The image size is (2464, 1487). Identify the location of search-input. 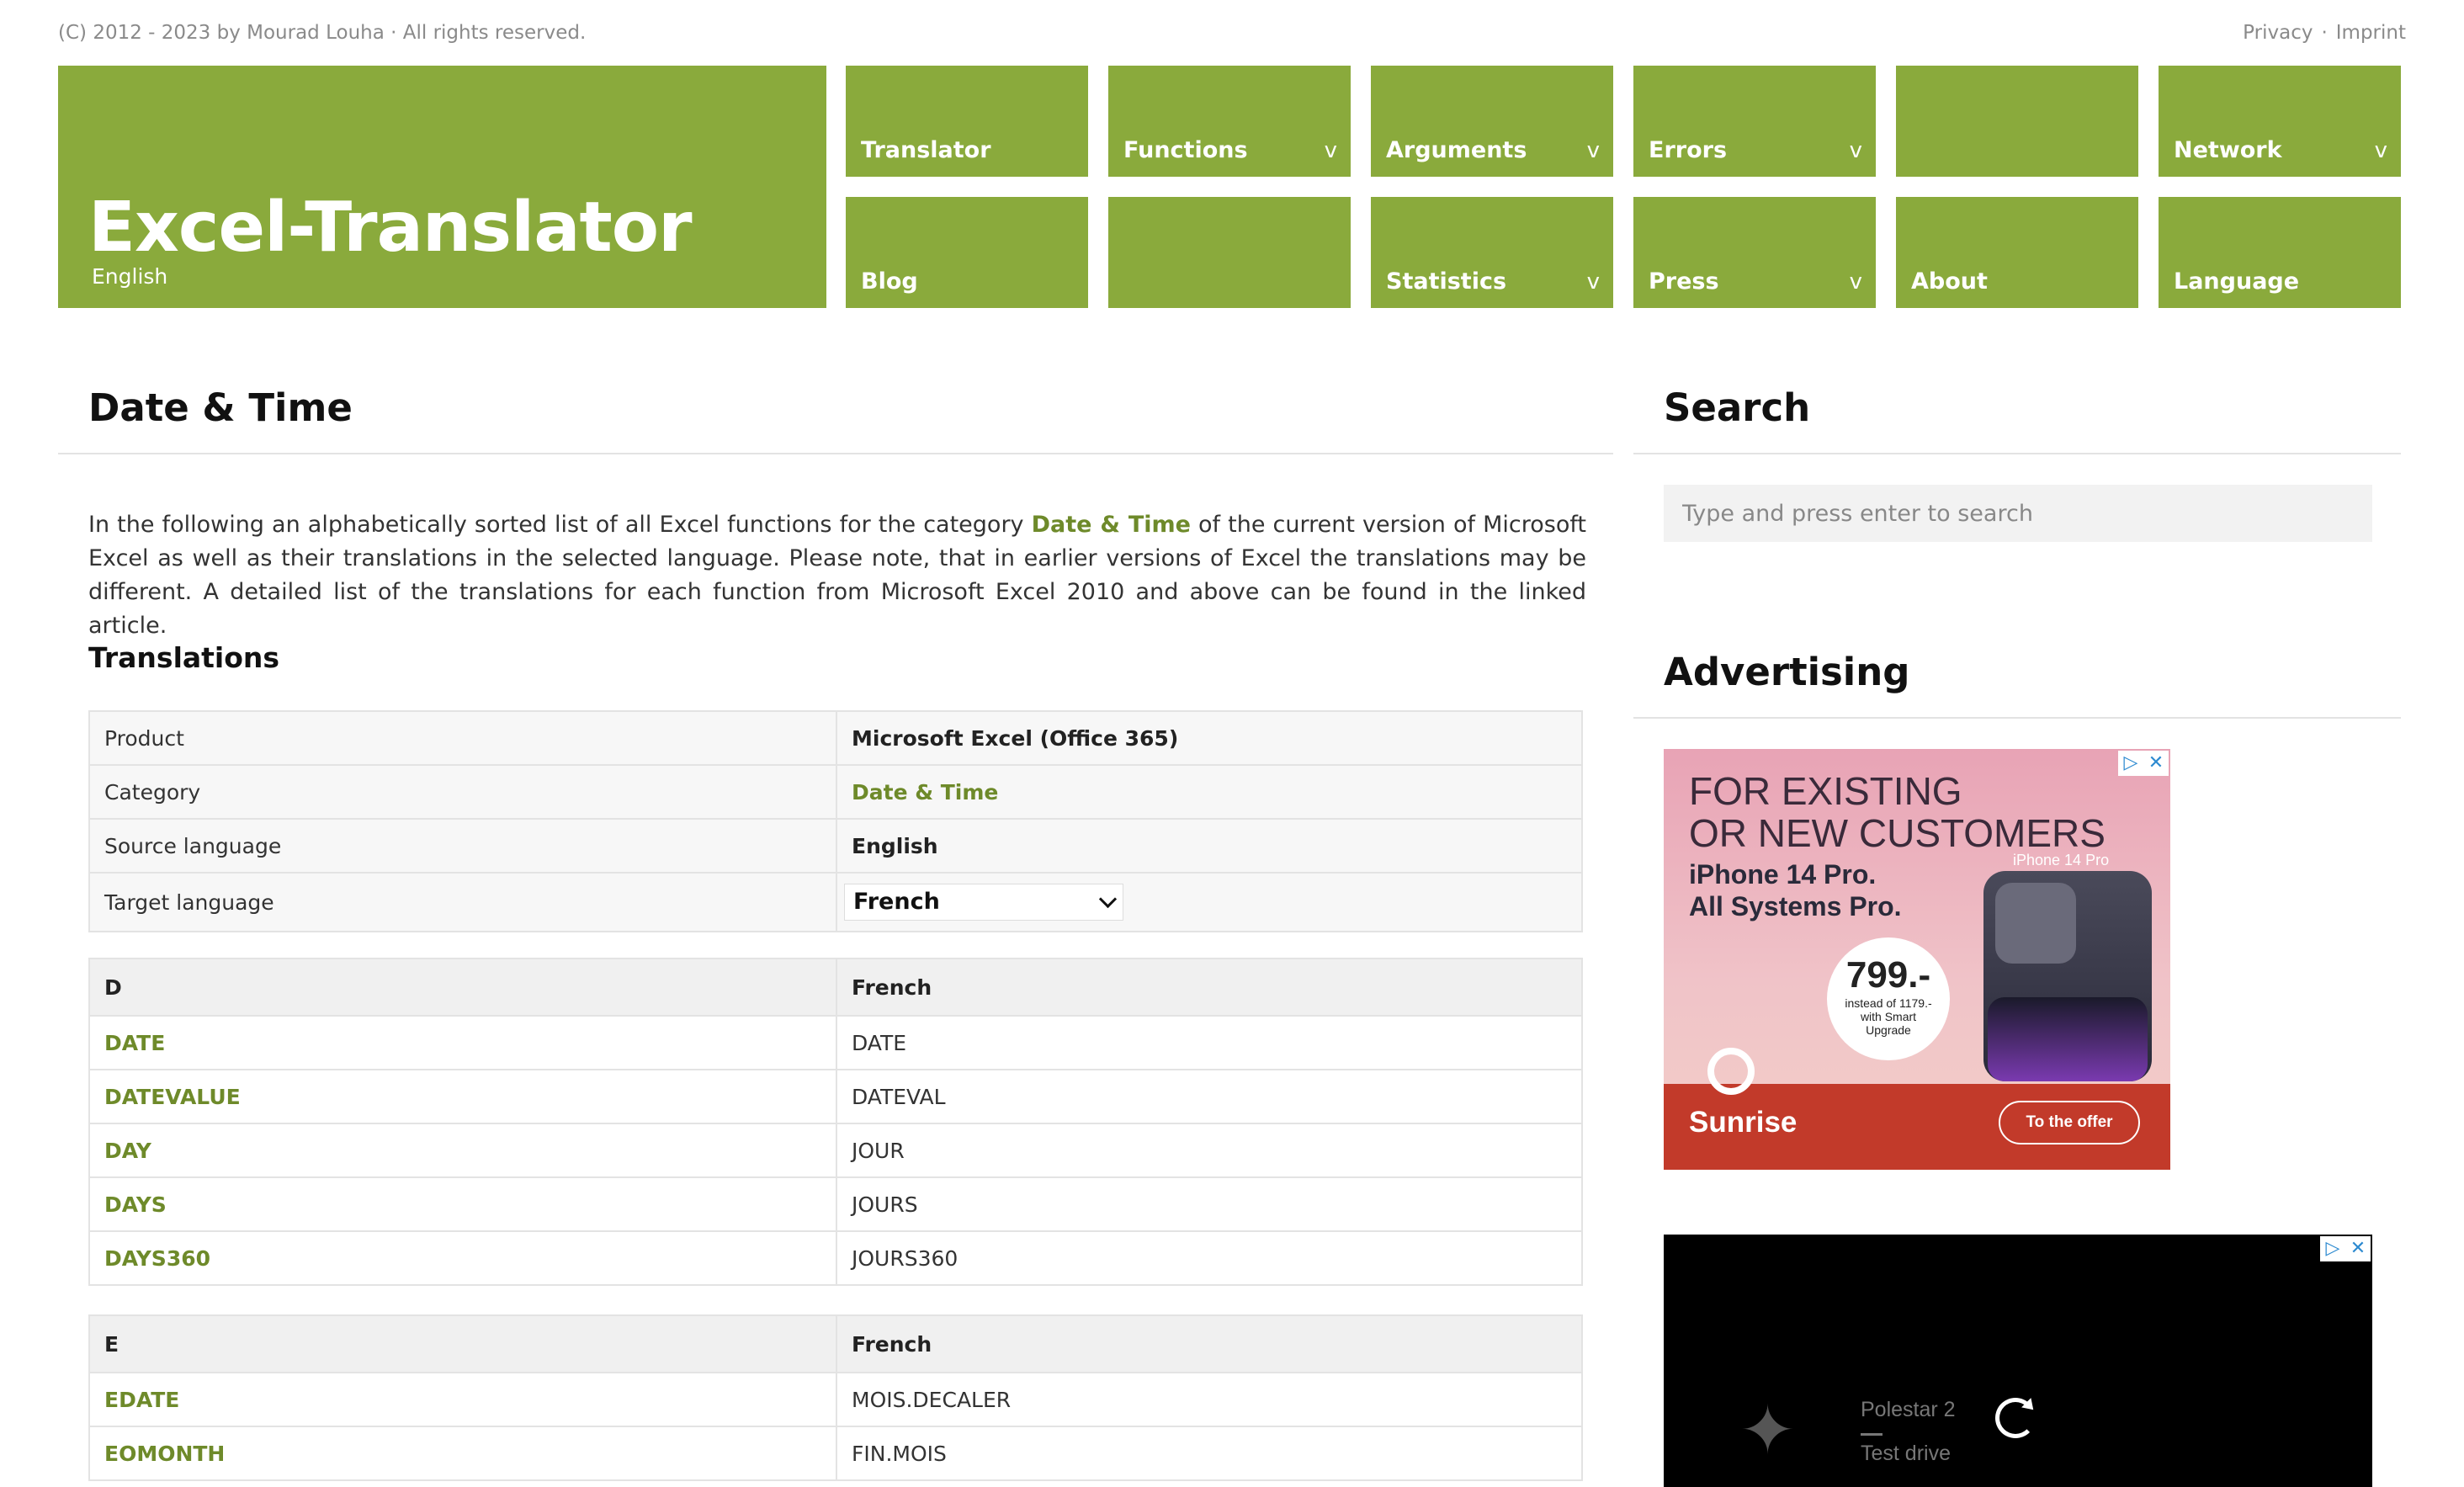
(2018, 513).